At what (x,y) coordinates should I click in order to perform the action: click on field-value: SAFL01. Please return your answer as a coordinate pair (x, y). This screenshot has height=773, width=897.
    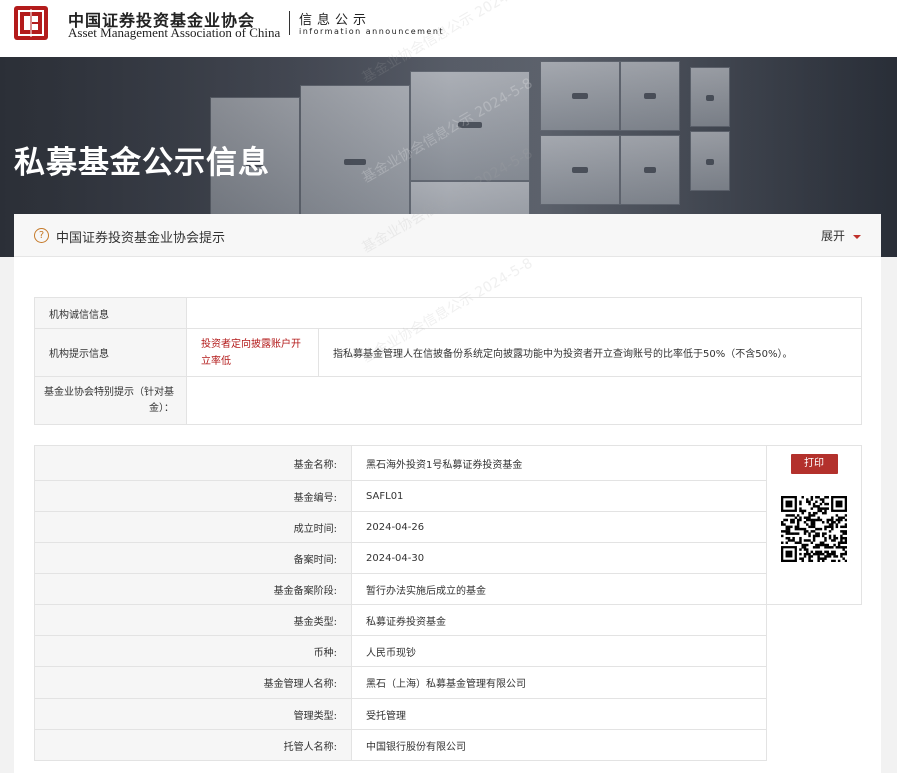
    Looking at the image, I should click on (559, 496).